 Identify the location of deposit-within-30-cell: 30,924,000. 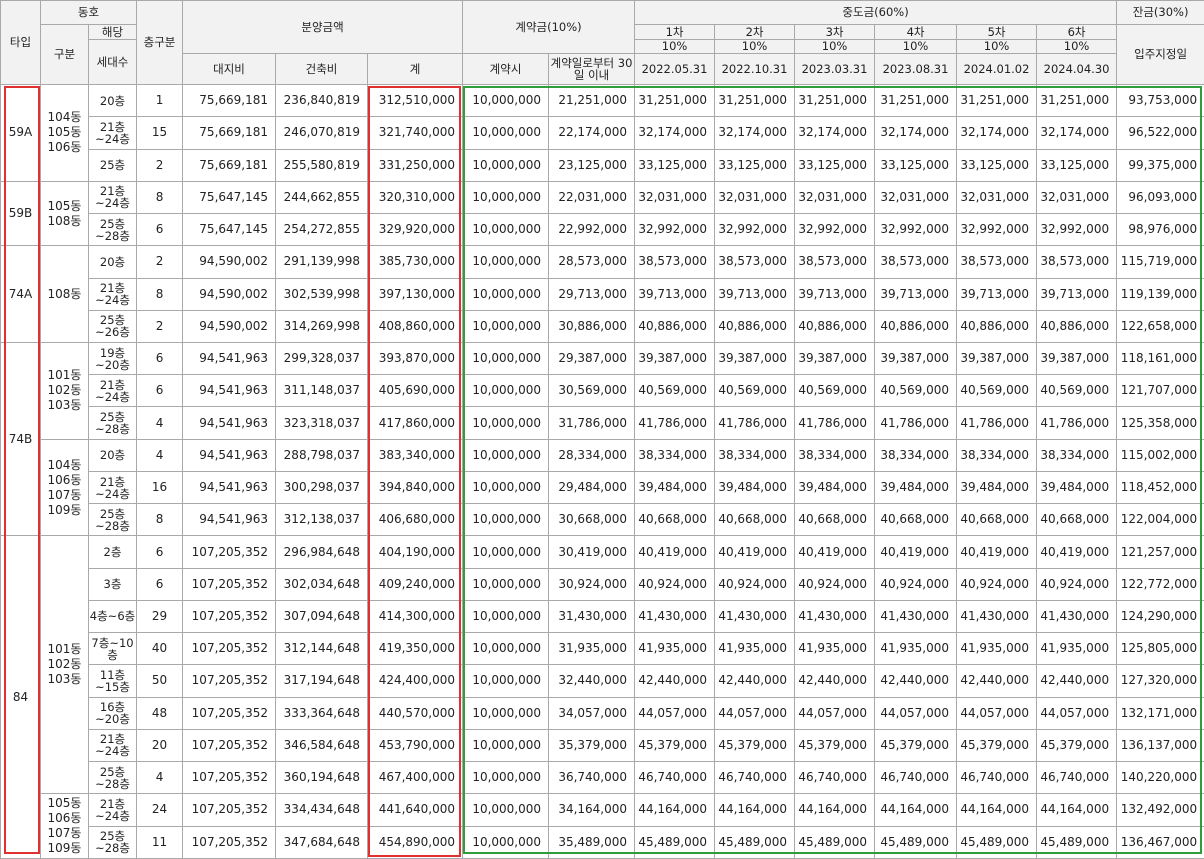
(592, 584).